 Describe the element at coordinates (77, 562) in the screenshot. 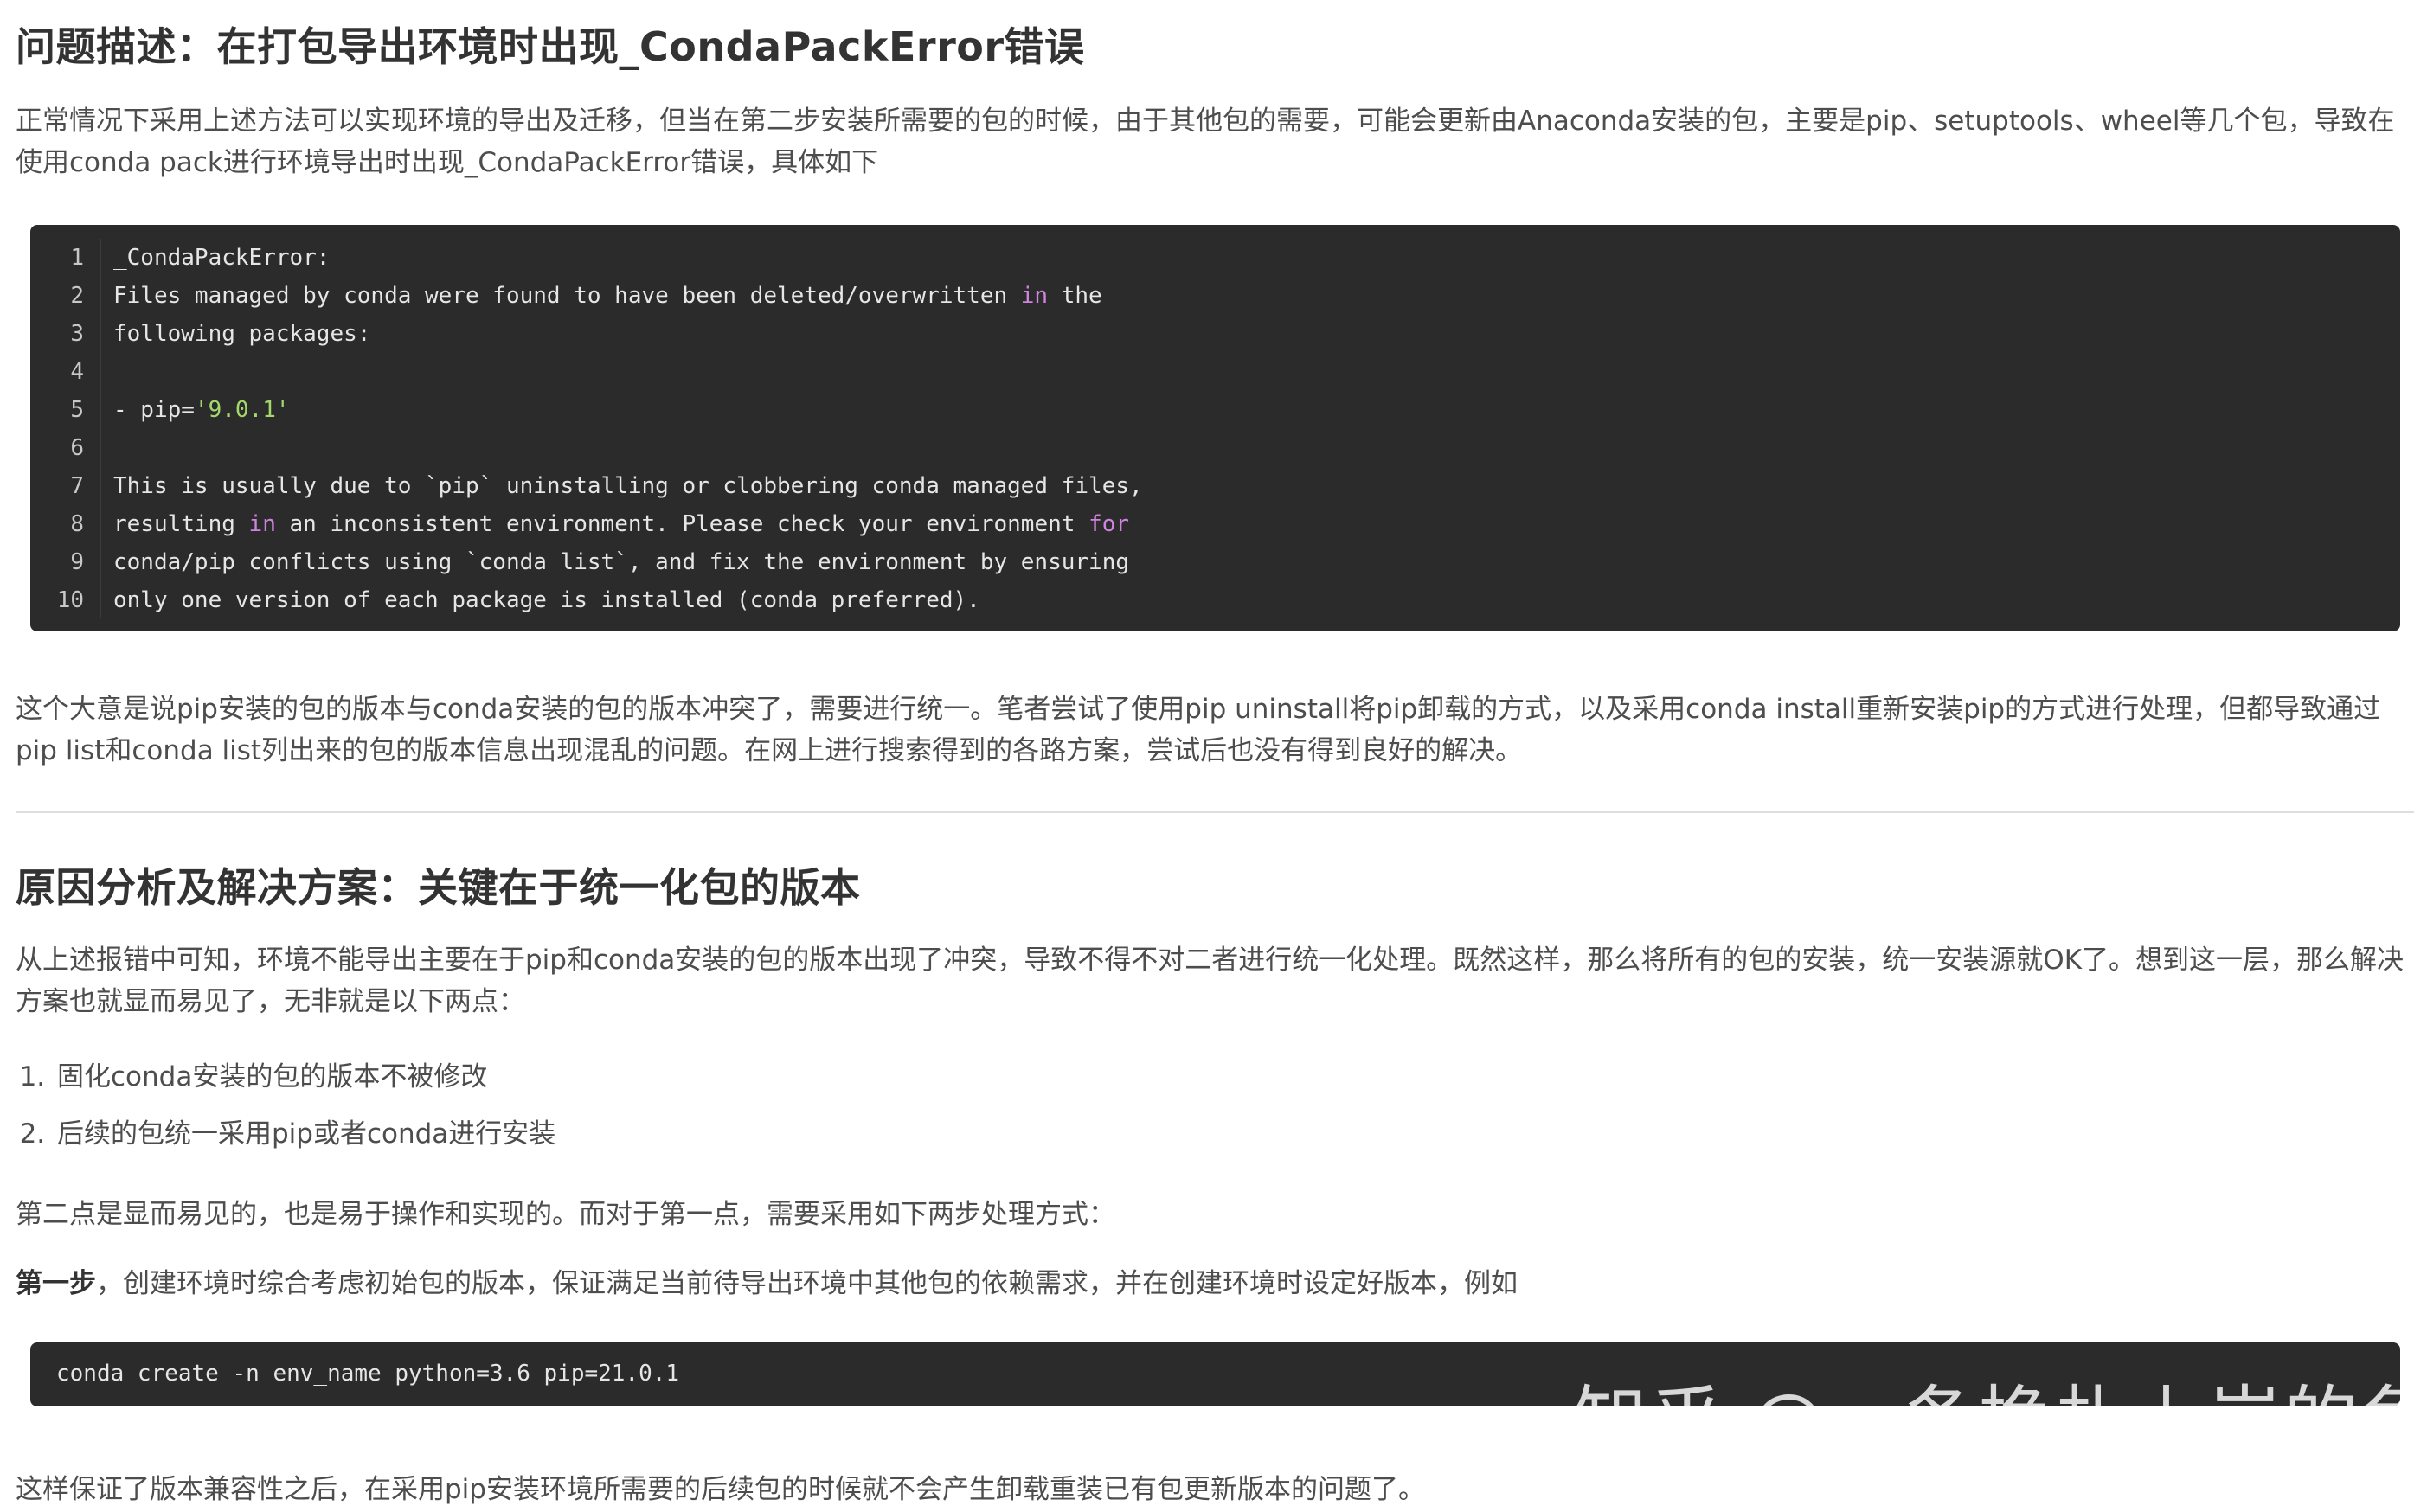

I see `line-number: 9` at that location.